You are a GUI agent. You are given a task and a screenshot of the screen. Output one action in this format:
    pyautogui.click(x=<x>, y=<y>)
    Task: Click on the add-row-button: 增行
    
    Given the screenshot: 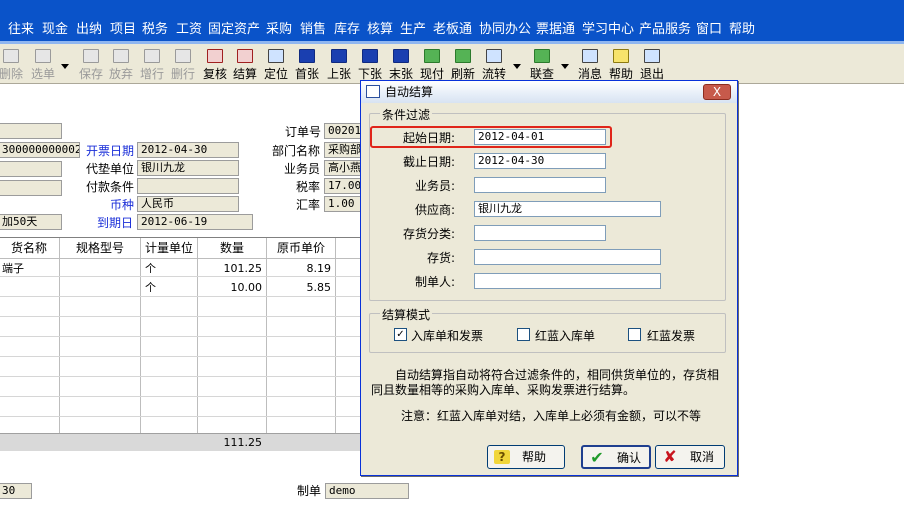 What is the action you would take?
    pyautogui.click(x=152, y=65)
    